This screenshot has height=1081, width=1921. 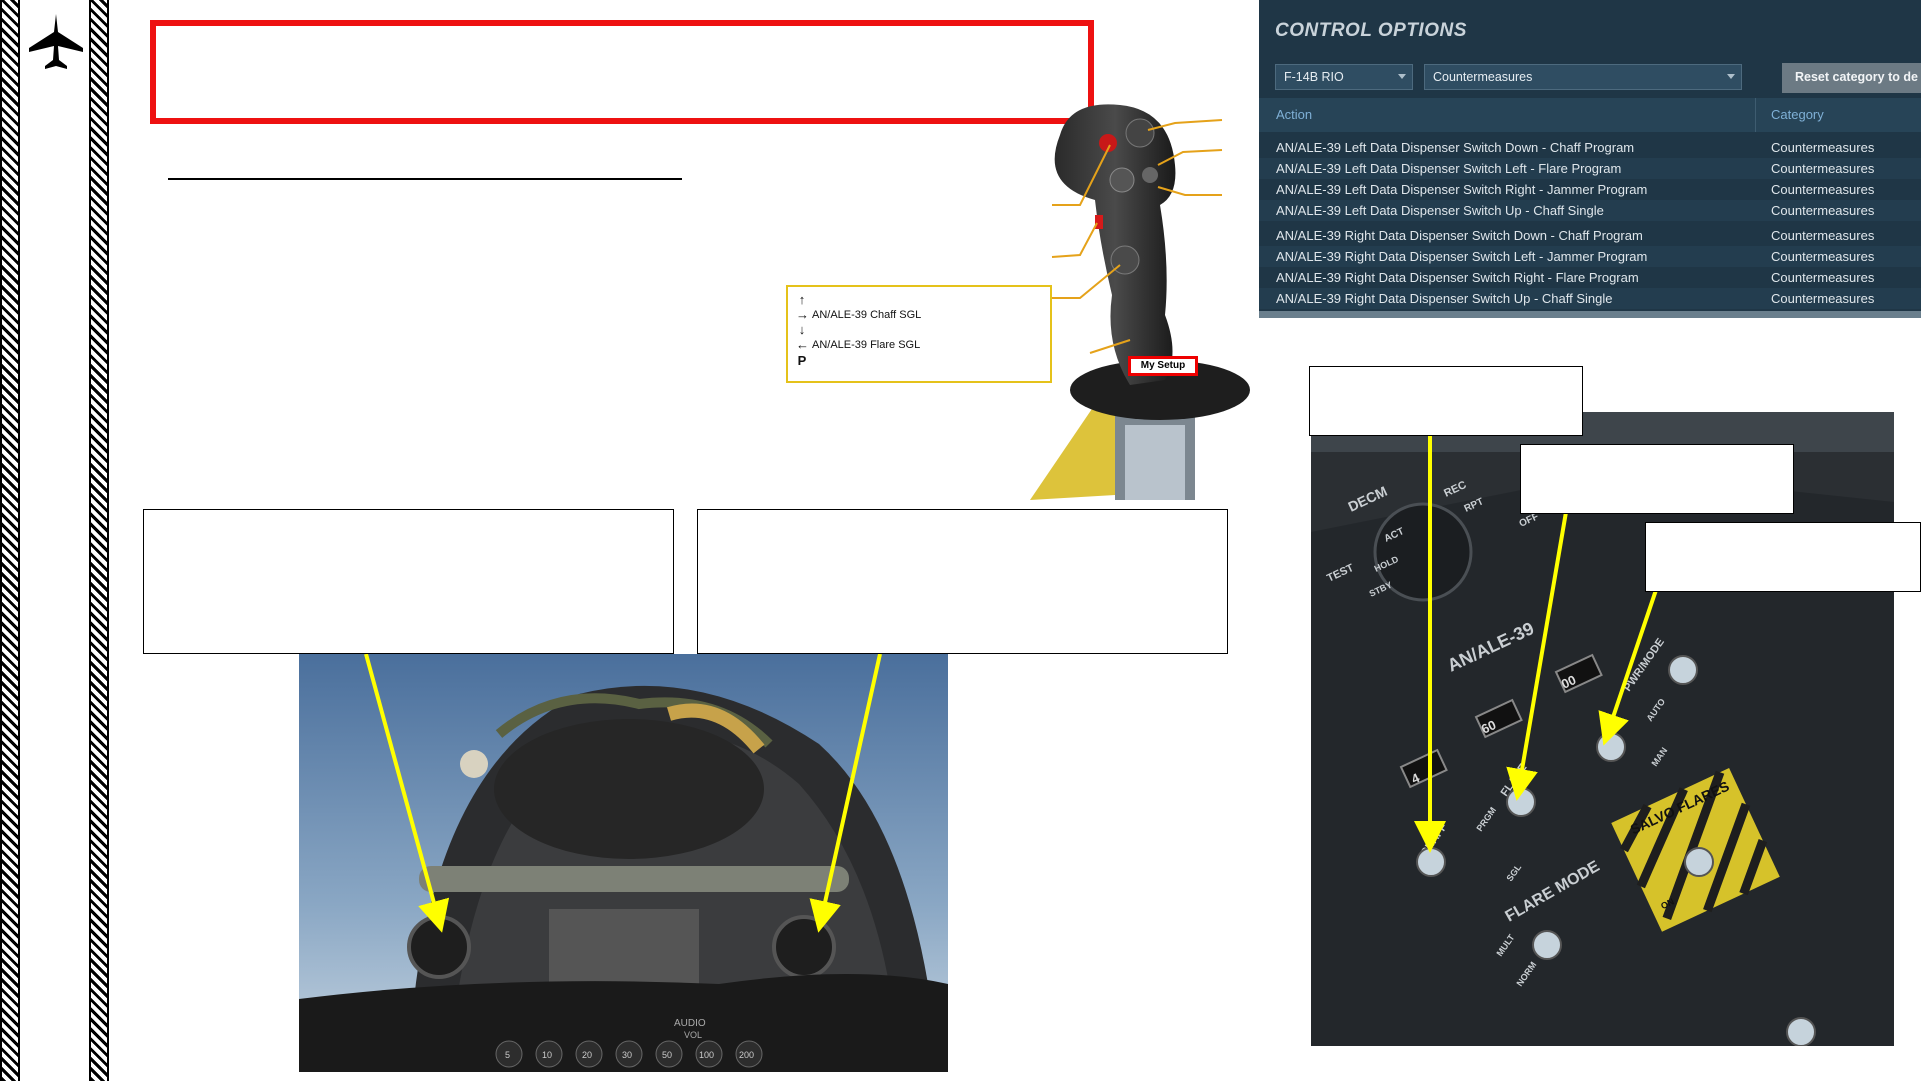 What do you see at coordinates (1537, 656) in the screenshot?
I see `arrow-flare-switch` at bounding box center [1537, 656].